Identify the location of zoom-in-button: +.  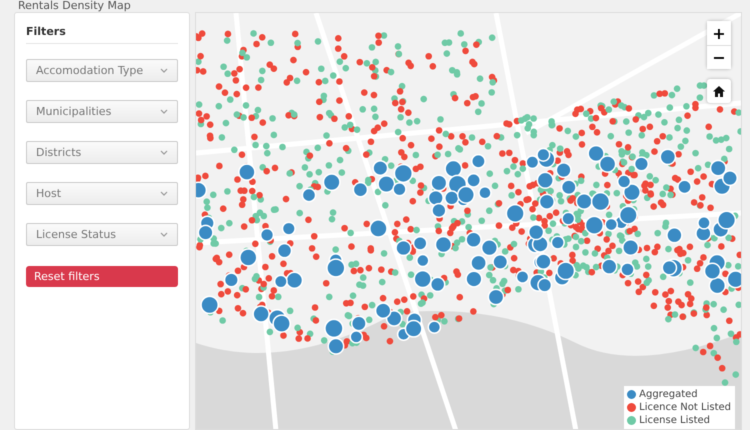
(719, 33).